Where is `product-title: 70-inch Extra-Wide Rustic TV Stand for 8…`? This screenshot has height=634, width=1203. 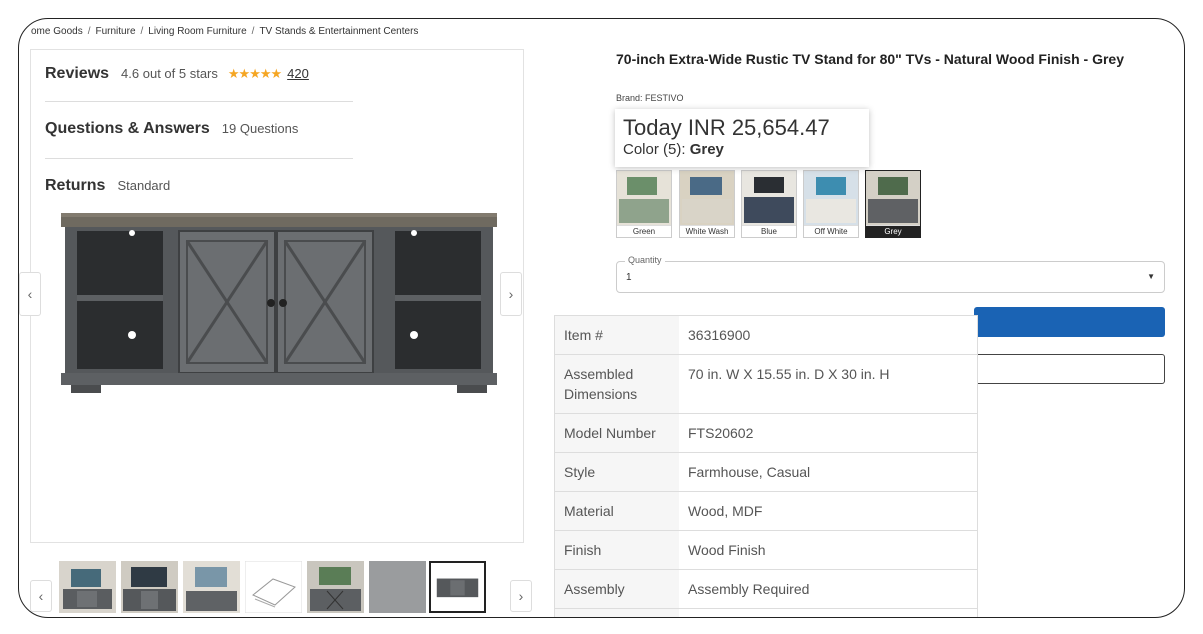 product-title: 70-inch Extra-Wide Rustic TV Stand for 8… is located at coordinates (870, 59).